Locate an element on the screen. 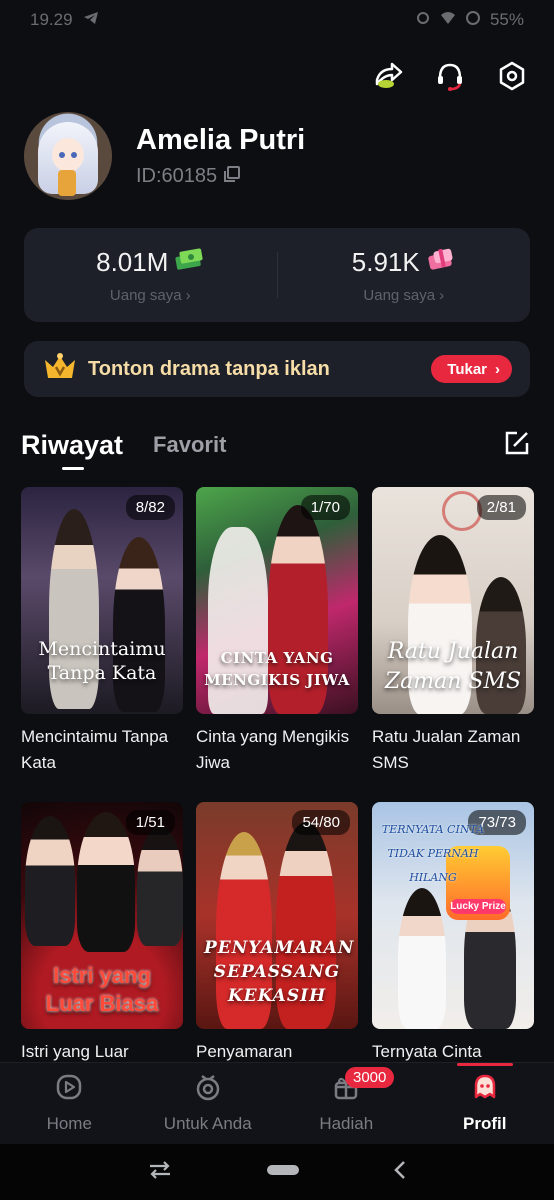 The height and width of the screenshot is (1200, 554). telegram-icon is located at coordinates (91, 20).